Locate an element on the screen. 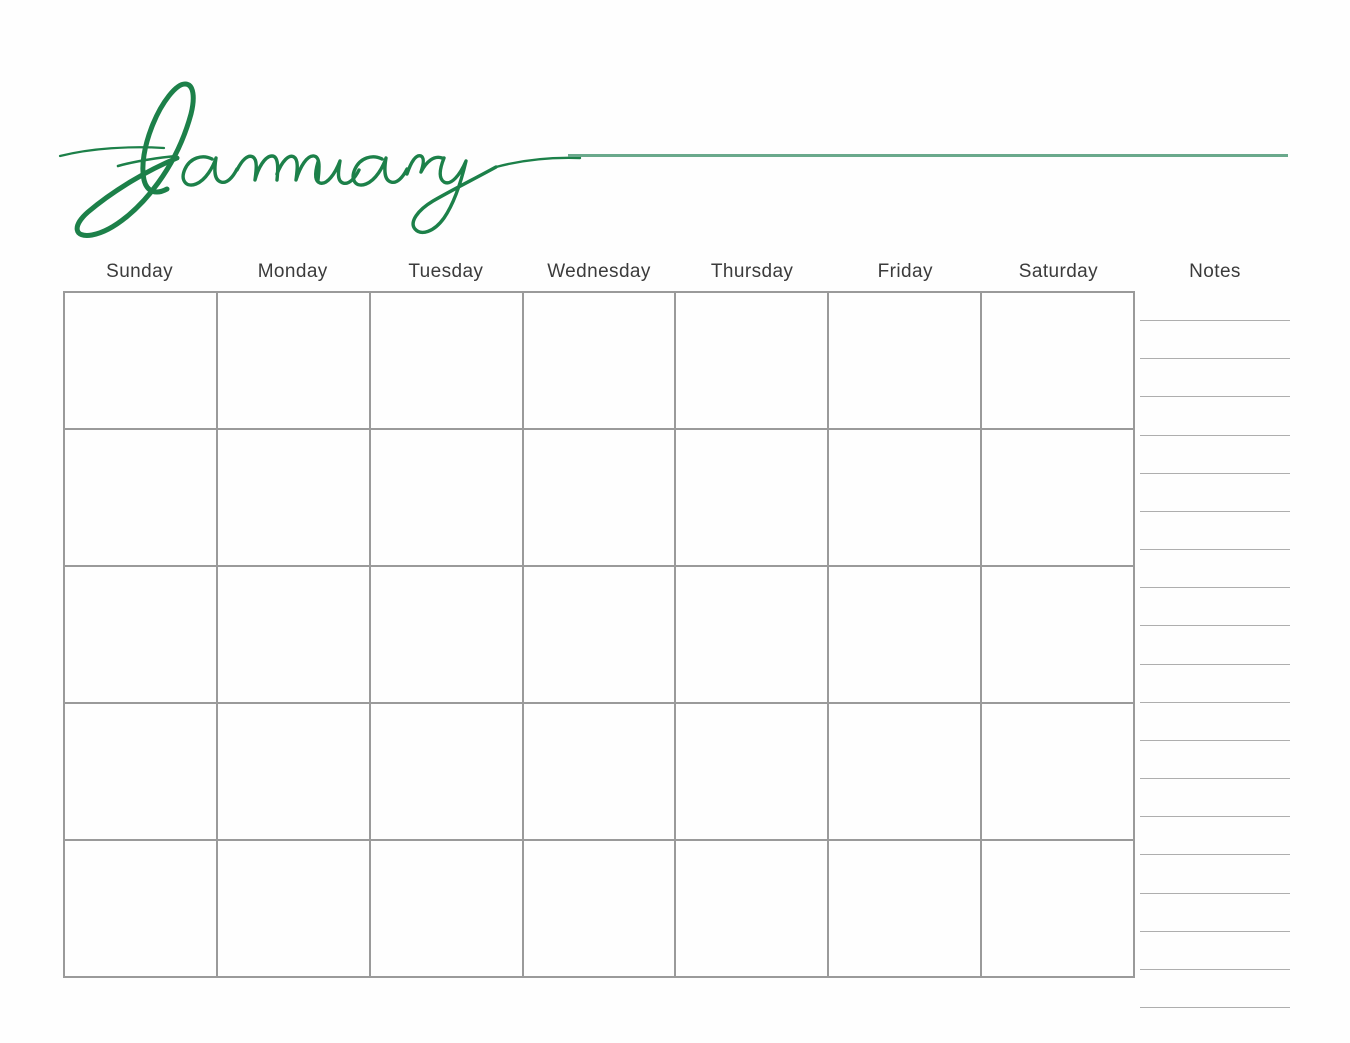 The width and height of the screenshot is (1350, 1043). weekday-header-sunday: Sunday is located at coordinates (139, 271).